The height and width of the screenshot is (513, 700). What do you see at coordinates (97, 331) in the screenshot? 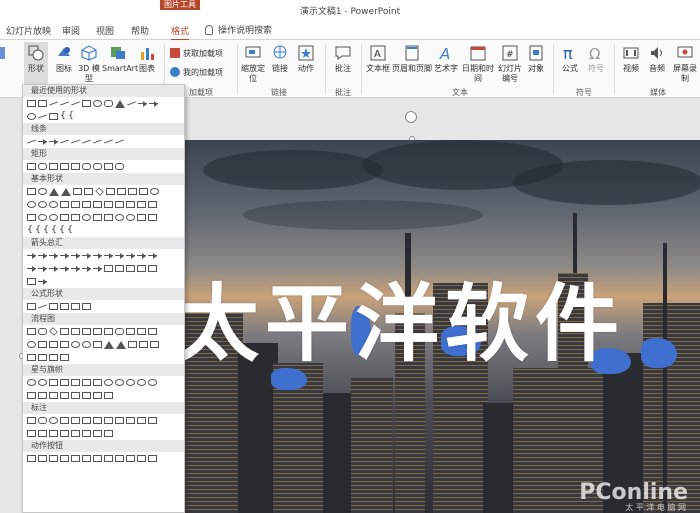
I see `document-shape` at bounding box center [97, 331].